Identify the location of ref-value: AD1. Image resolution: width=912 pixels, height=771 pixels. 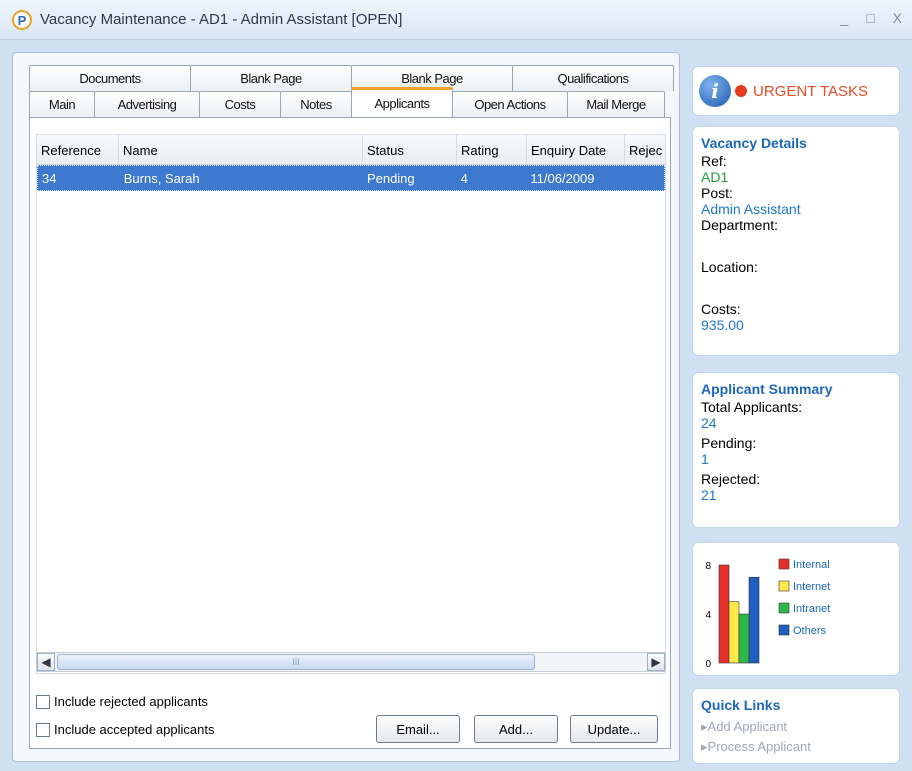
(715, 177).